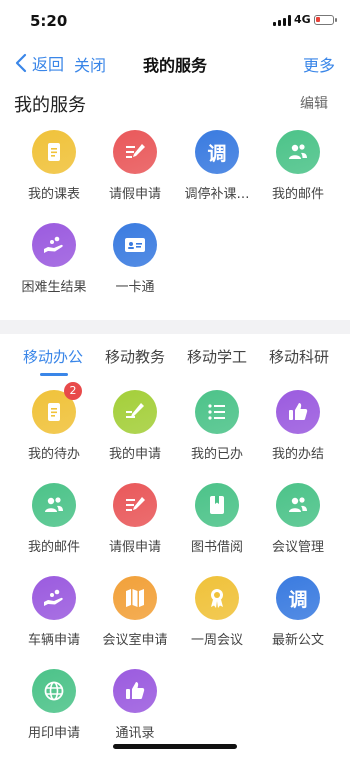 This screenshot has width=350, height=757. What do you see at coordinates (217, 598) in the screenshot?
I see `award-icon` at bounding box center [217, 598].